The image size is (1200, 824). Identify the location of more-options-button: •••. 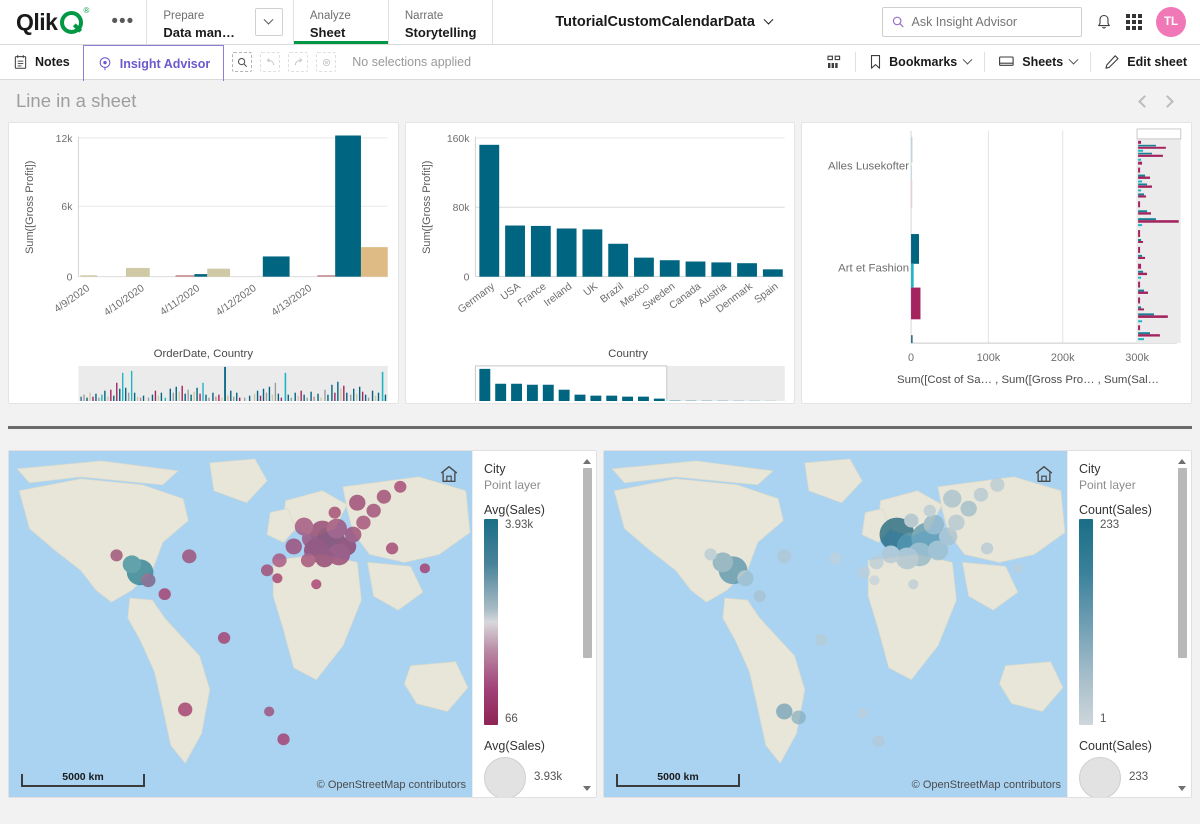
(122, 22).